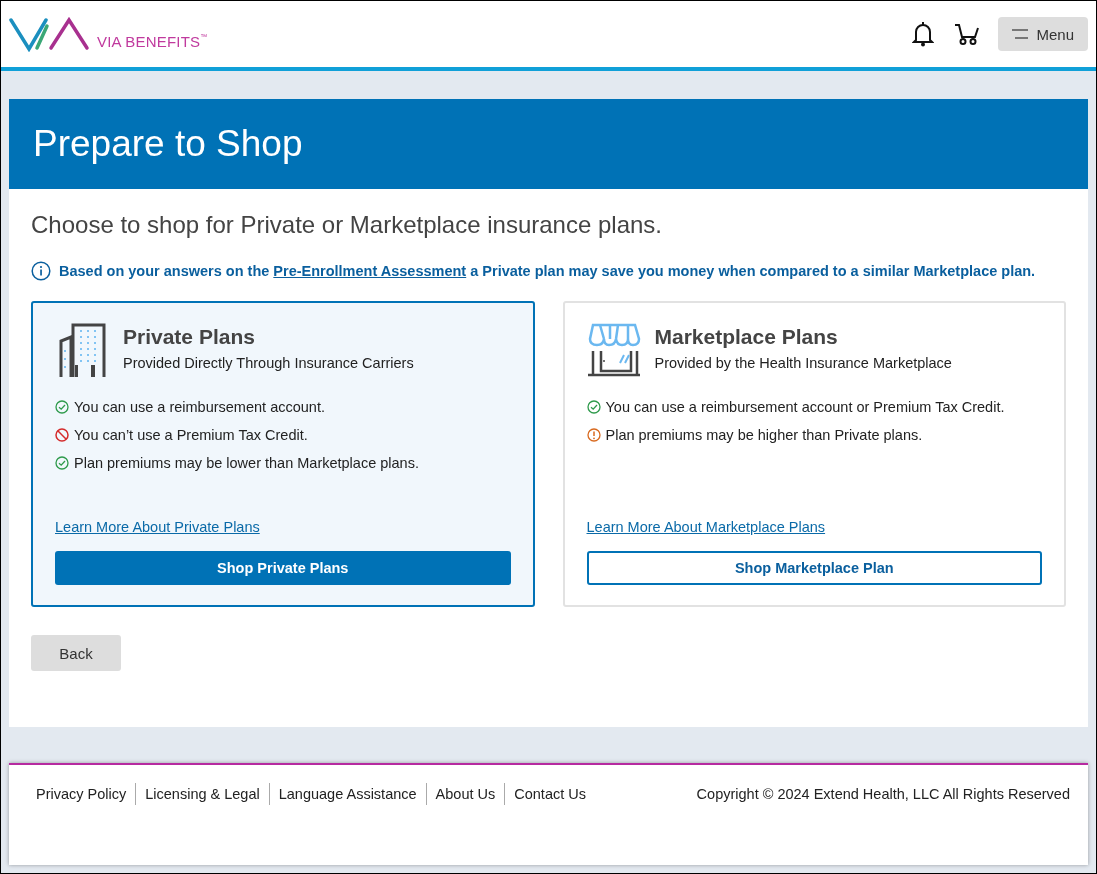  What do you see at coordinates (764, 435) in the screenshot?
I see `feature-text: Plan premiums may be higher than Private plans.` at bounding box center [764, 435].